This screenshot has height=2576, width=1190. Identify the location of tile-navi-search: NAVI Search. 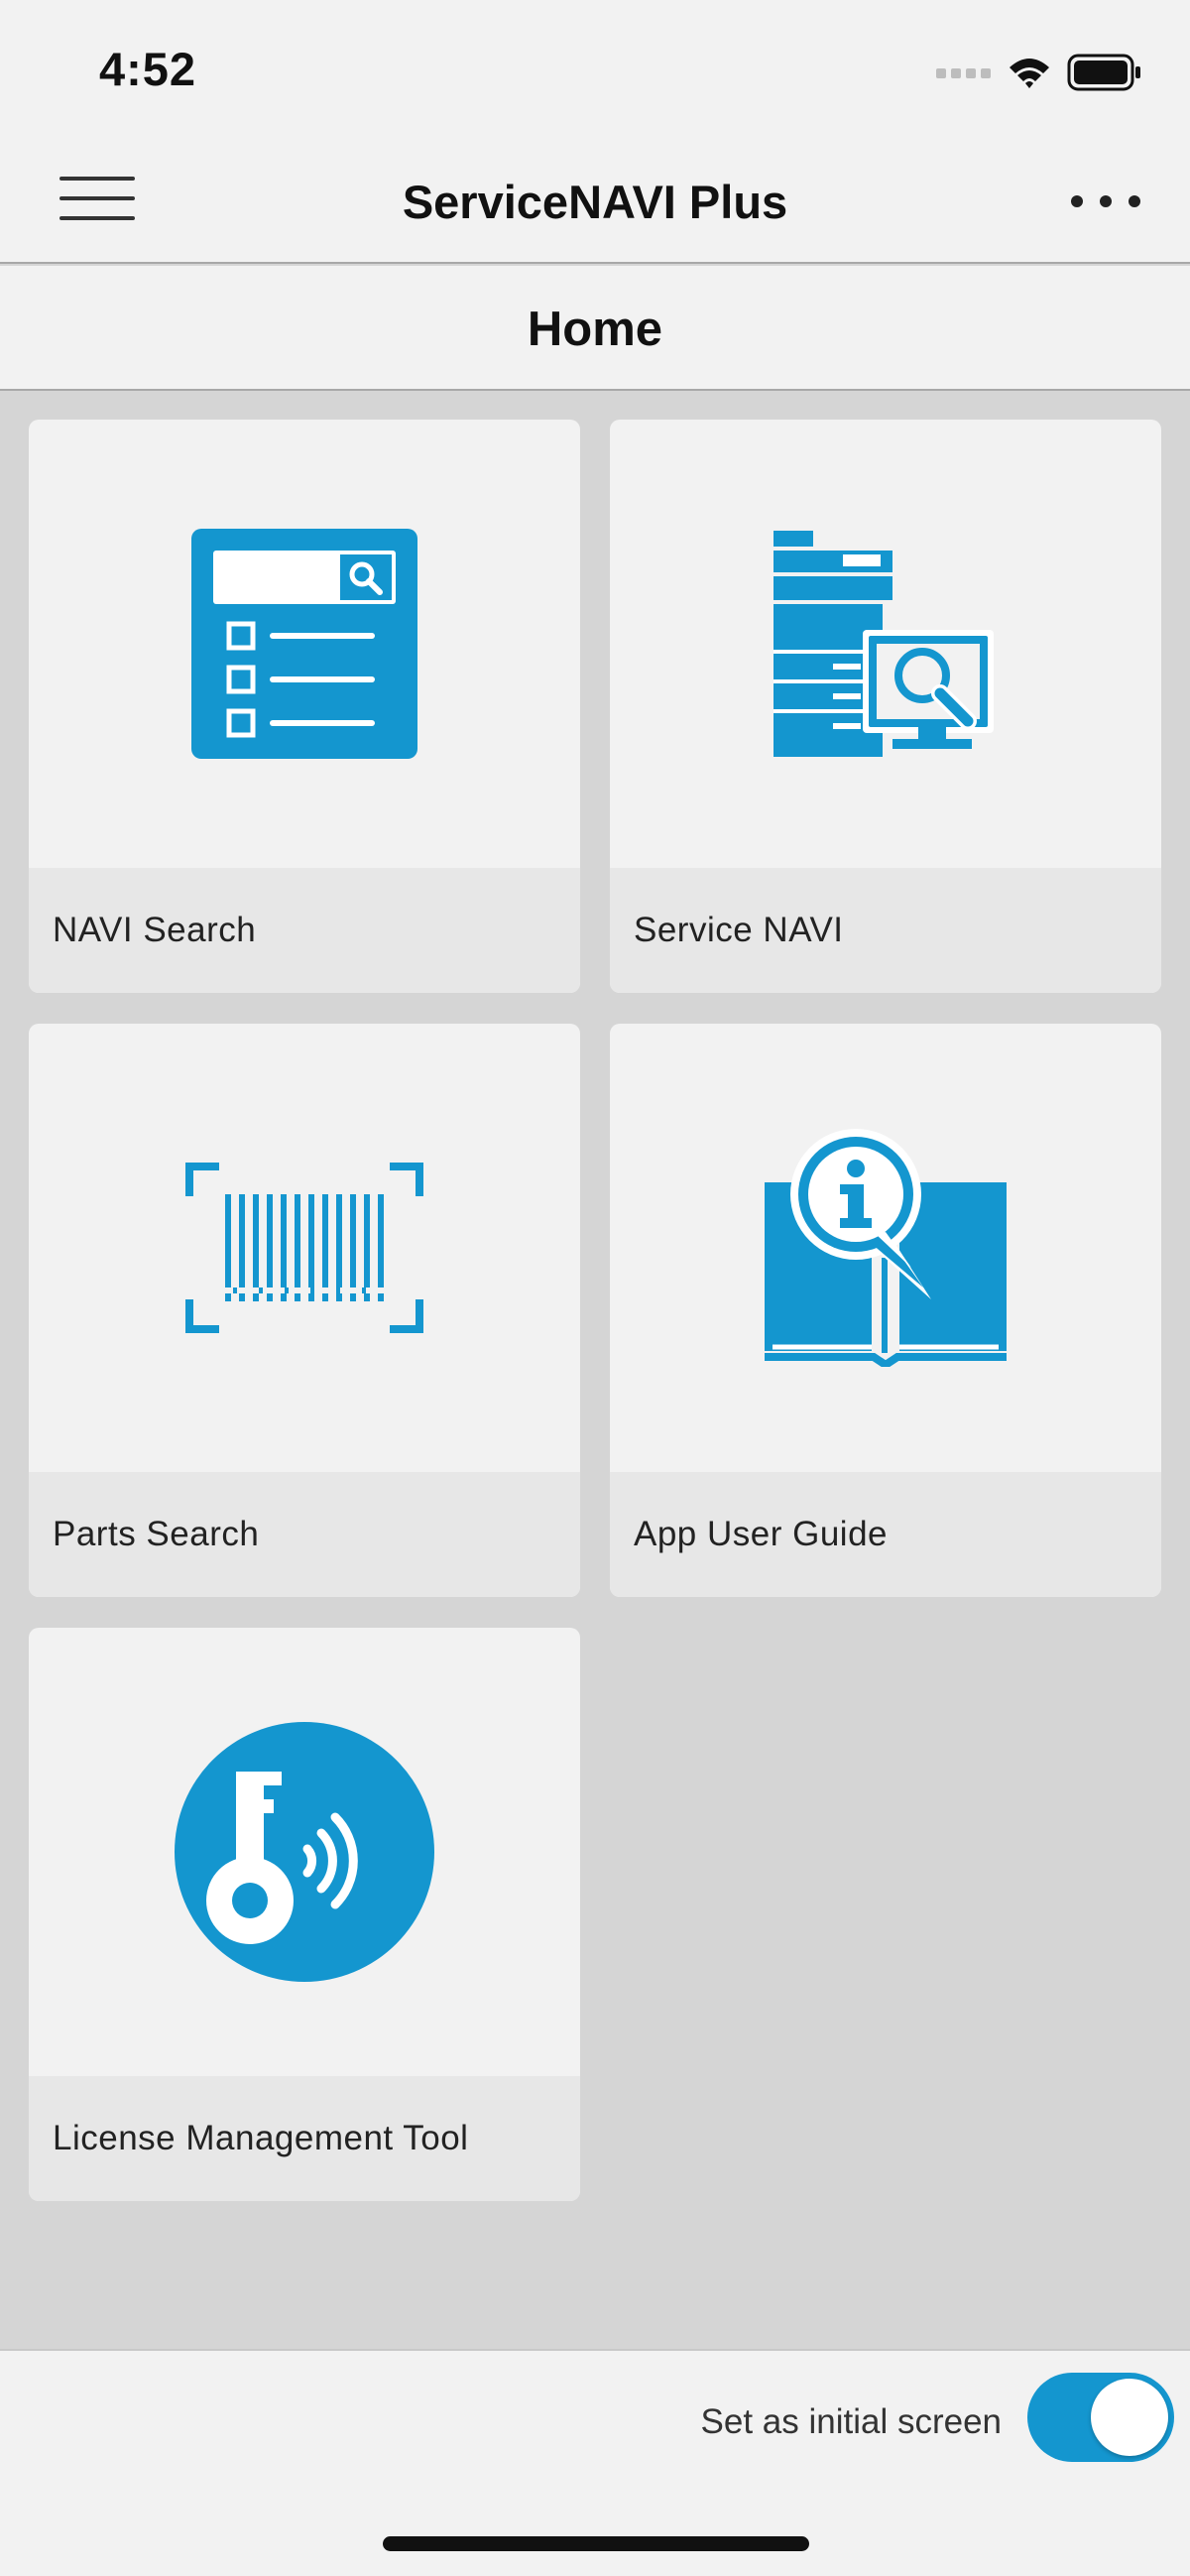
(304, 706).